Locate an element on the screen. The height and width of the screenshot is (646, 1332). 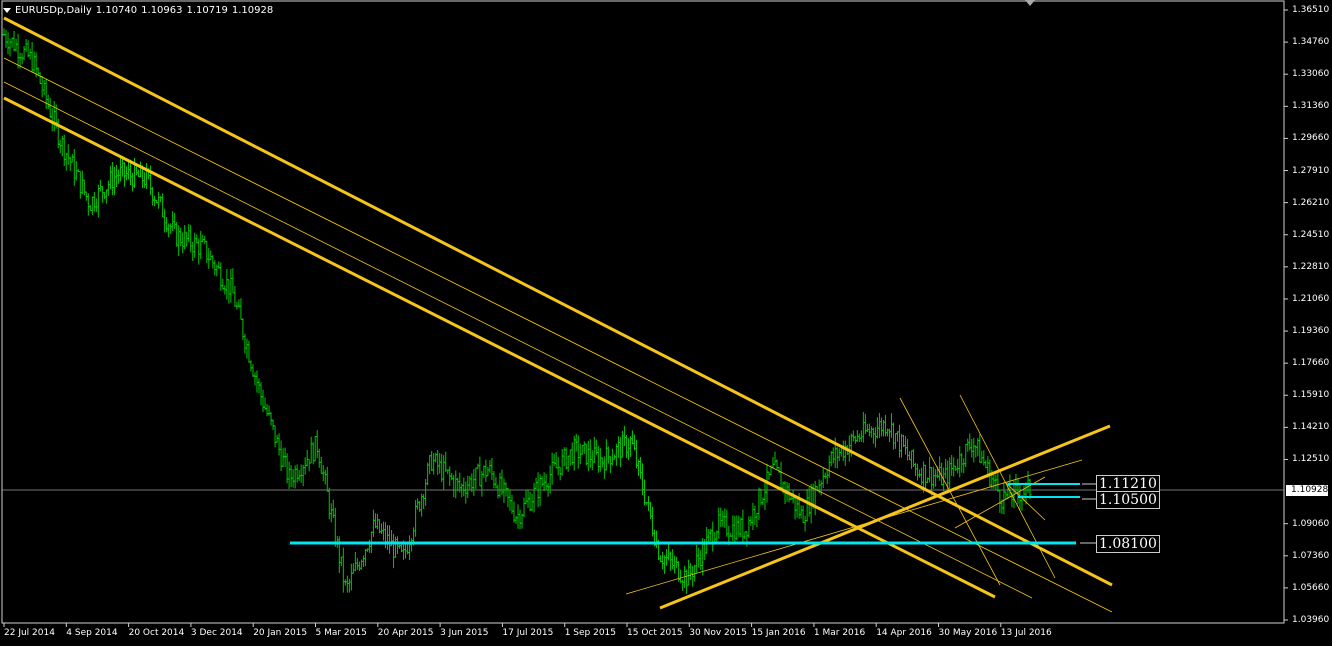
chart-shift-marker-icon is located at coordinates (1030, 3).